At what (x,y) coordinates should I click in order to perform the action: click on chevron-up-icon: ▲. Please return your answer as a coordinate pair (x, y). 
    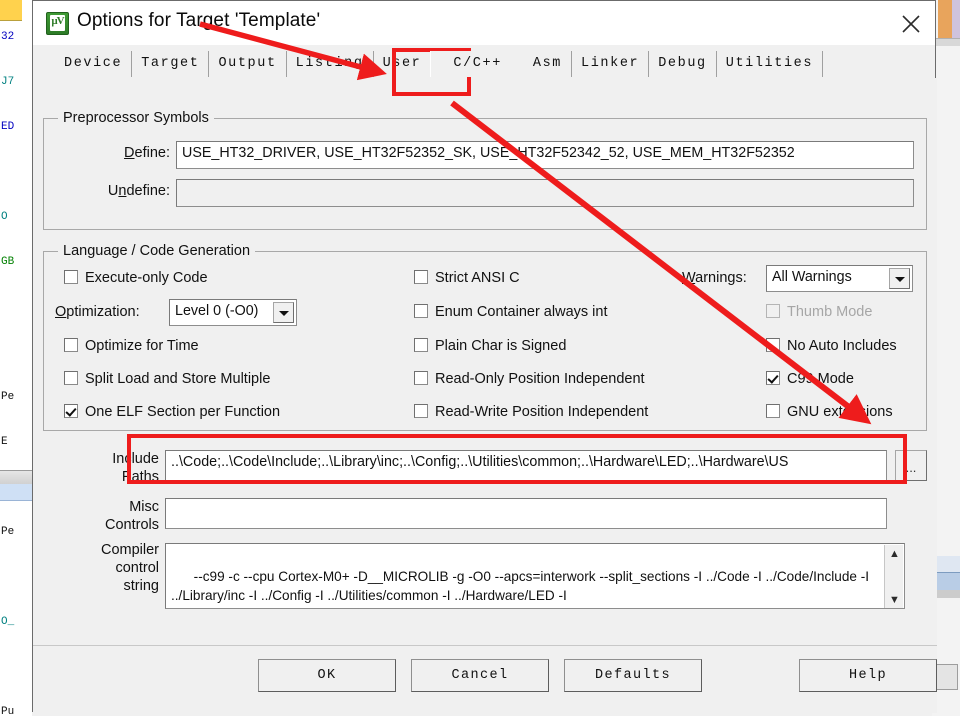
    Looking at the image, I should click on (894, 554).